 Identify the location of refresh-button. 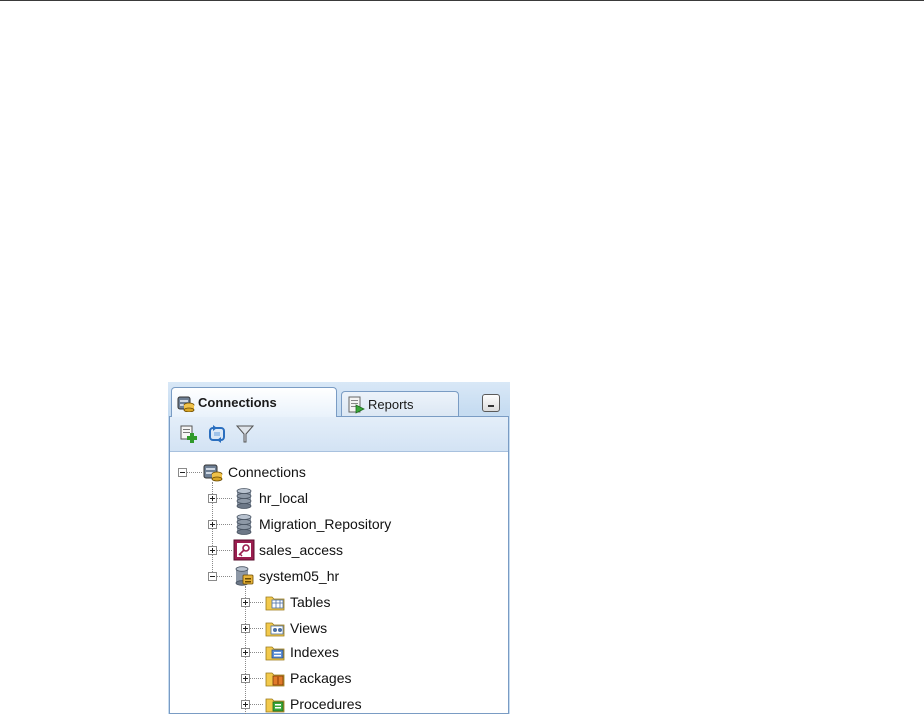
(217, 434).